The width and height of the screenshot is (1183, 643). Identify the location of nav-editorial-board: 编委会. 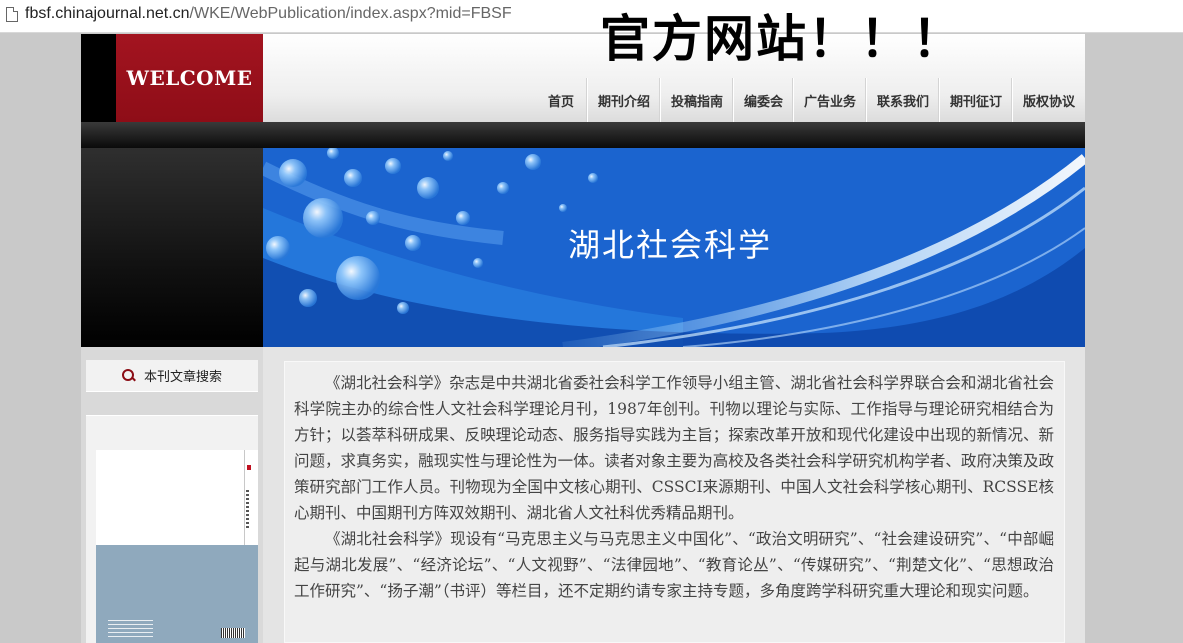
(763, 100).